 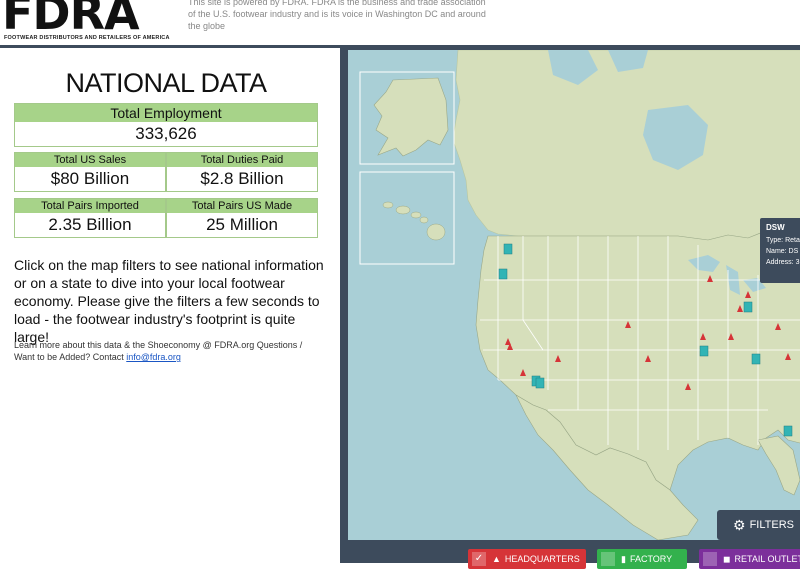 I want to click on pairs-made-card: Total Pairs US Made 25 Million, so click(x=242, y=218).